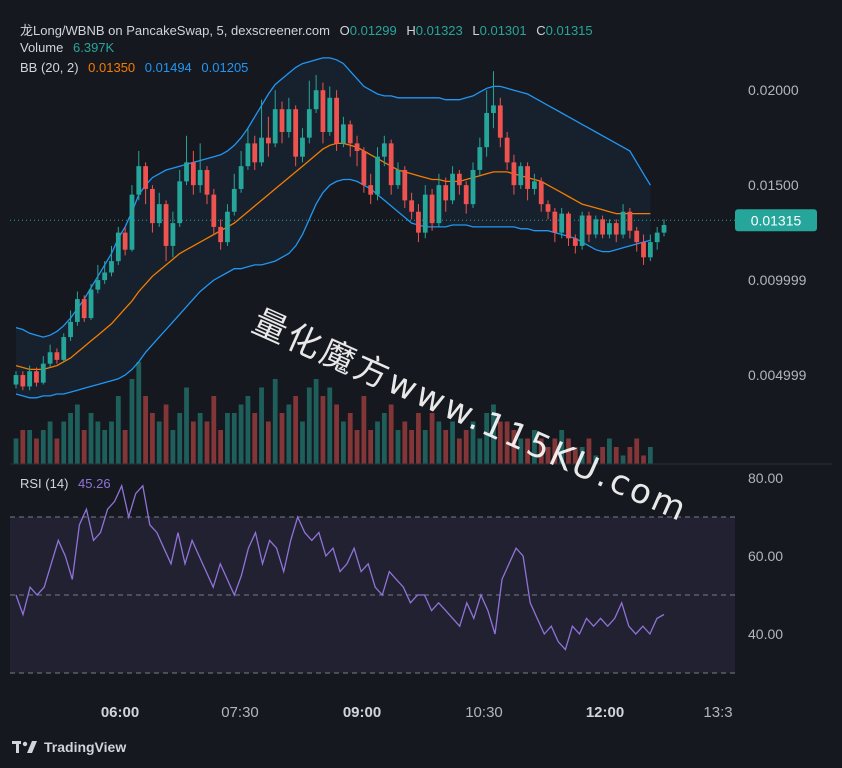 This screenshot has height=768, width=842. What do you see at coordinates (42, 47) in the screenshot?
I see `volume-label: Volume` at bounding box center [42, 47].